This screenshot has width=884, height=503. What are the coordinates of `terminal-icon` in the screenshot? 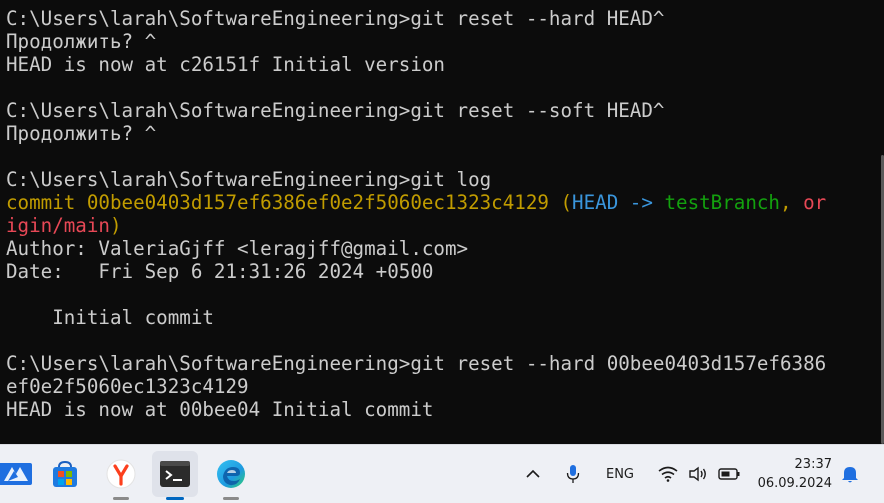 It's located at (175, 474).